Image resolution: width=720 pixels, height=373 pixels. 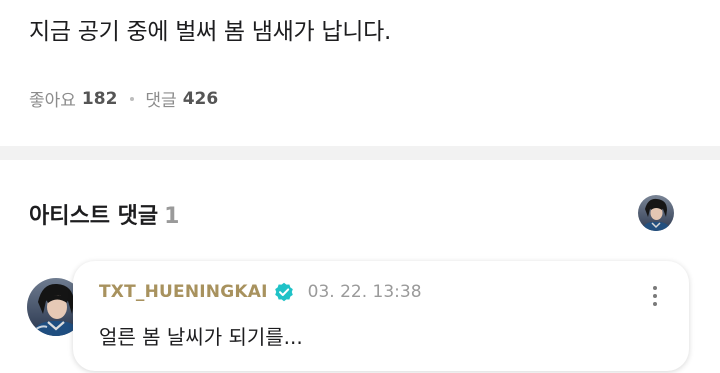 What do you see at coordinates (210, 32) in the screenshot?
I see `post-text: 지금 공기 중에 벌써 봄 냄새가 납니다.` at bounding box center [210, 32].